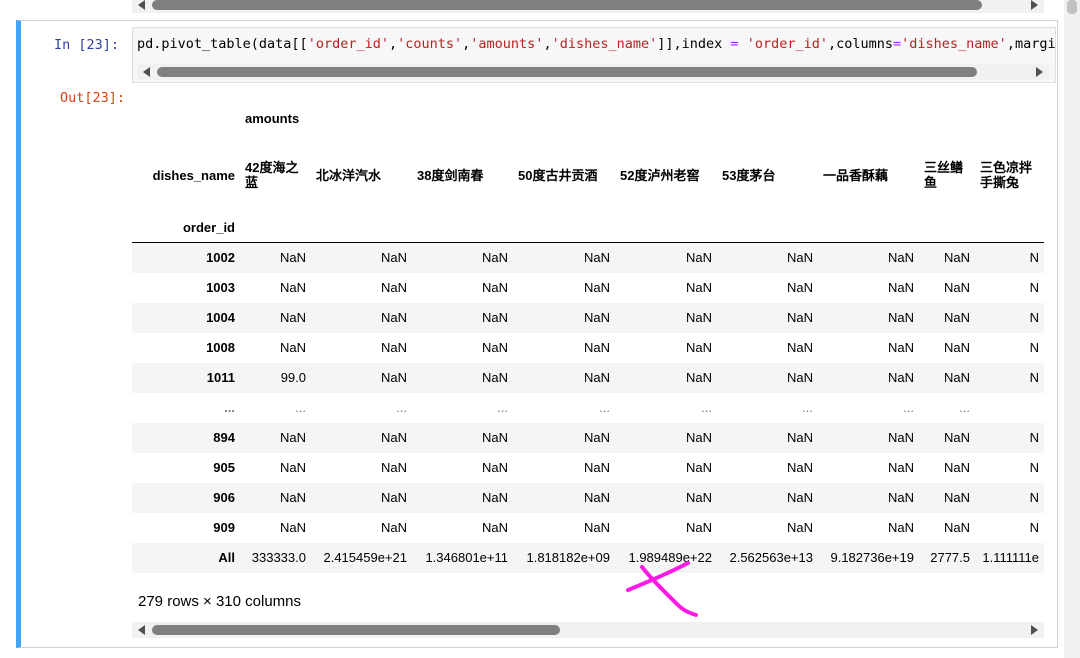  I want to click on table-cell: 2.562563e+13, so click(771, 557).